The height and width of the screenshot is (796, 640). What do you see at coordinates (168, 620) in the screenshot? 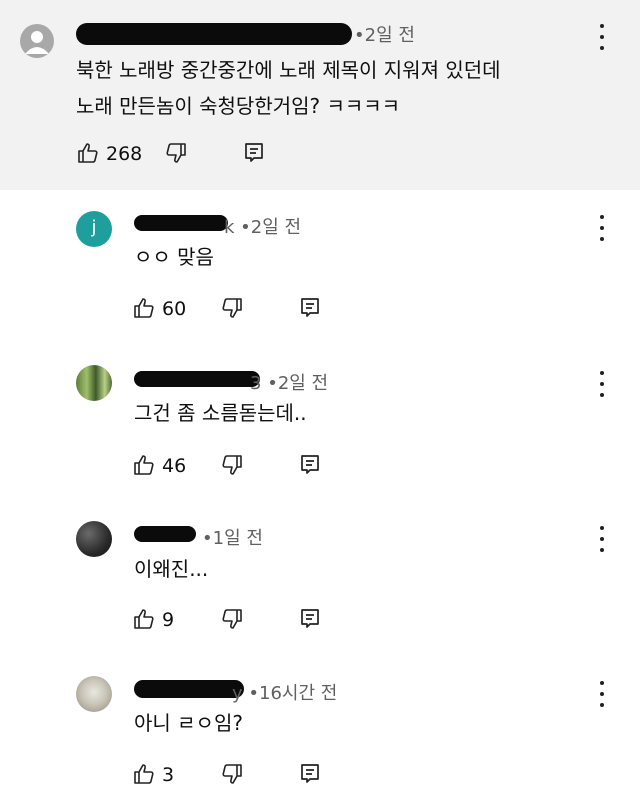
I see `like-count: 9` at bounding box center [168, 620].